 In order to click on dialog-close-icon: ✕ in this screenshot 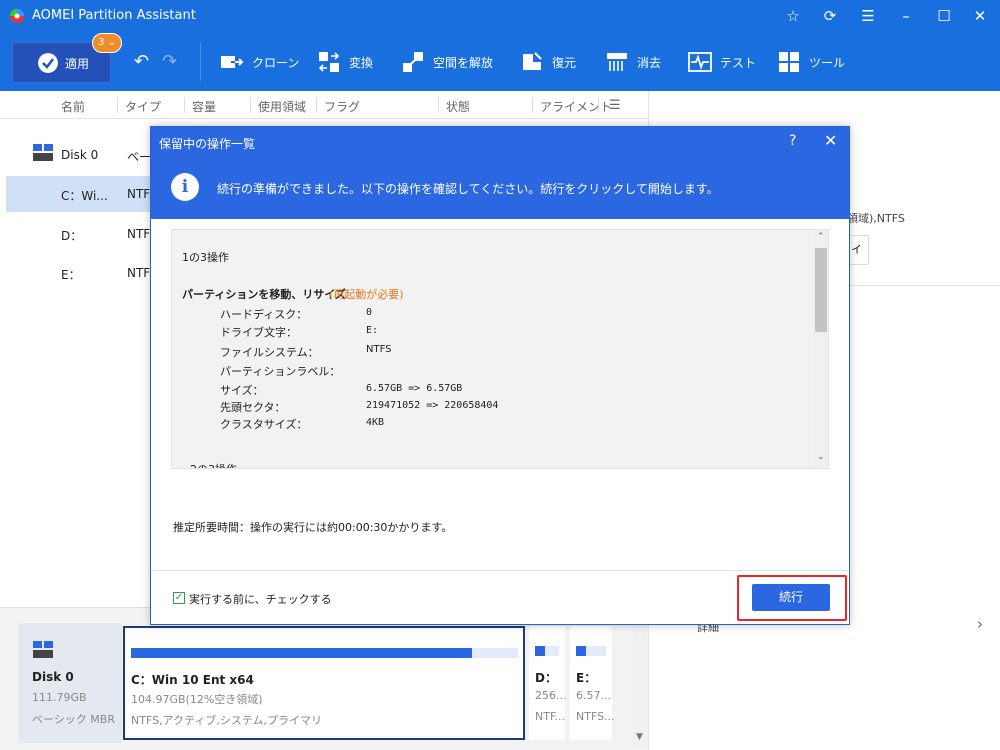, I will do `click(830, 140)`.